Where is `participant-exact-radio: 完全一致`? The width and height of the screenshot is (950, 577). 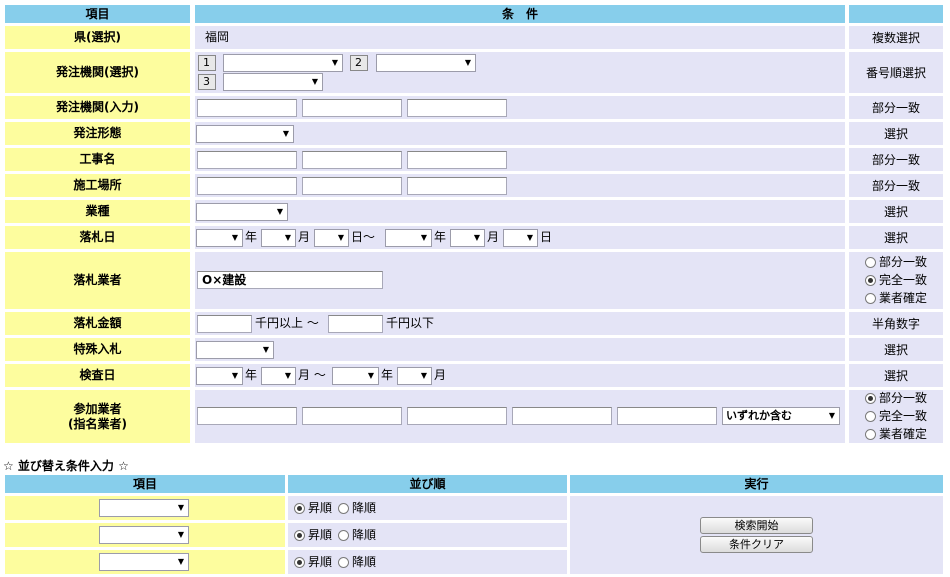
participant-exact-radio: 完全一致 is located at coordinates (895, 416).